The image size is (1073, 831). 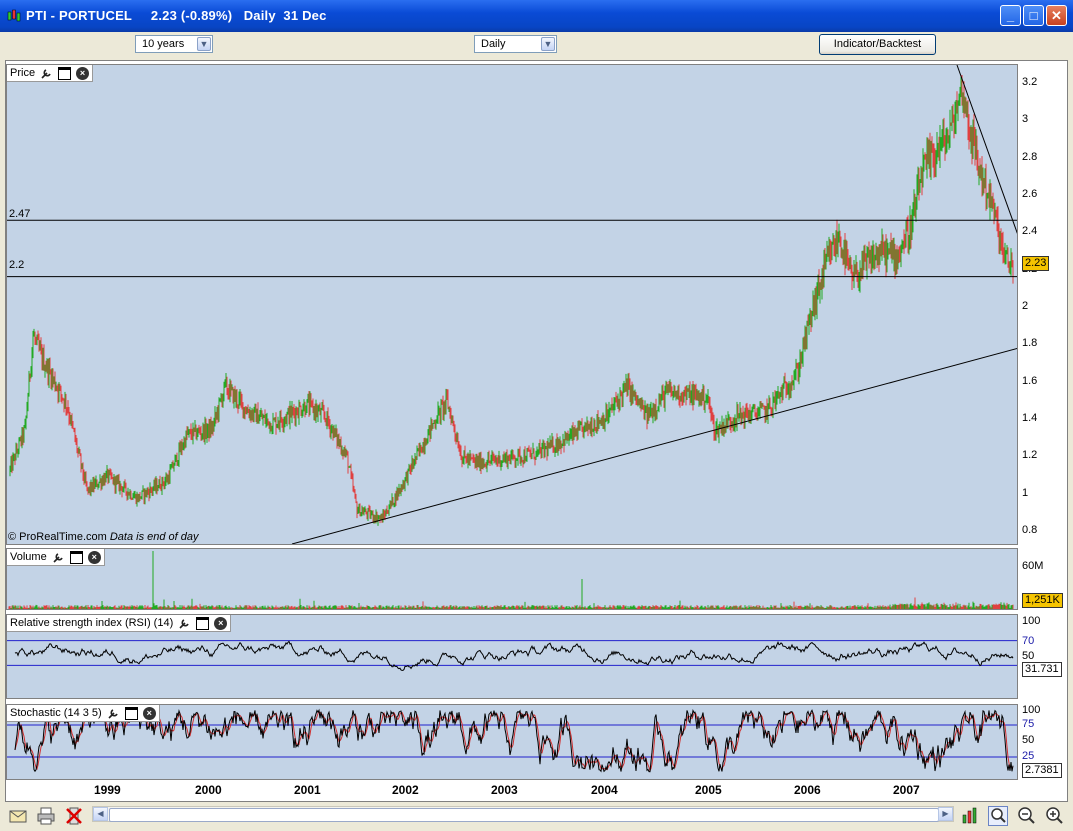 What do you see at coordinates (1033, 15) in the screenshot?
I see `maximize-button: □` at bounding box center [1033, 15].